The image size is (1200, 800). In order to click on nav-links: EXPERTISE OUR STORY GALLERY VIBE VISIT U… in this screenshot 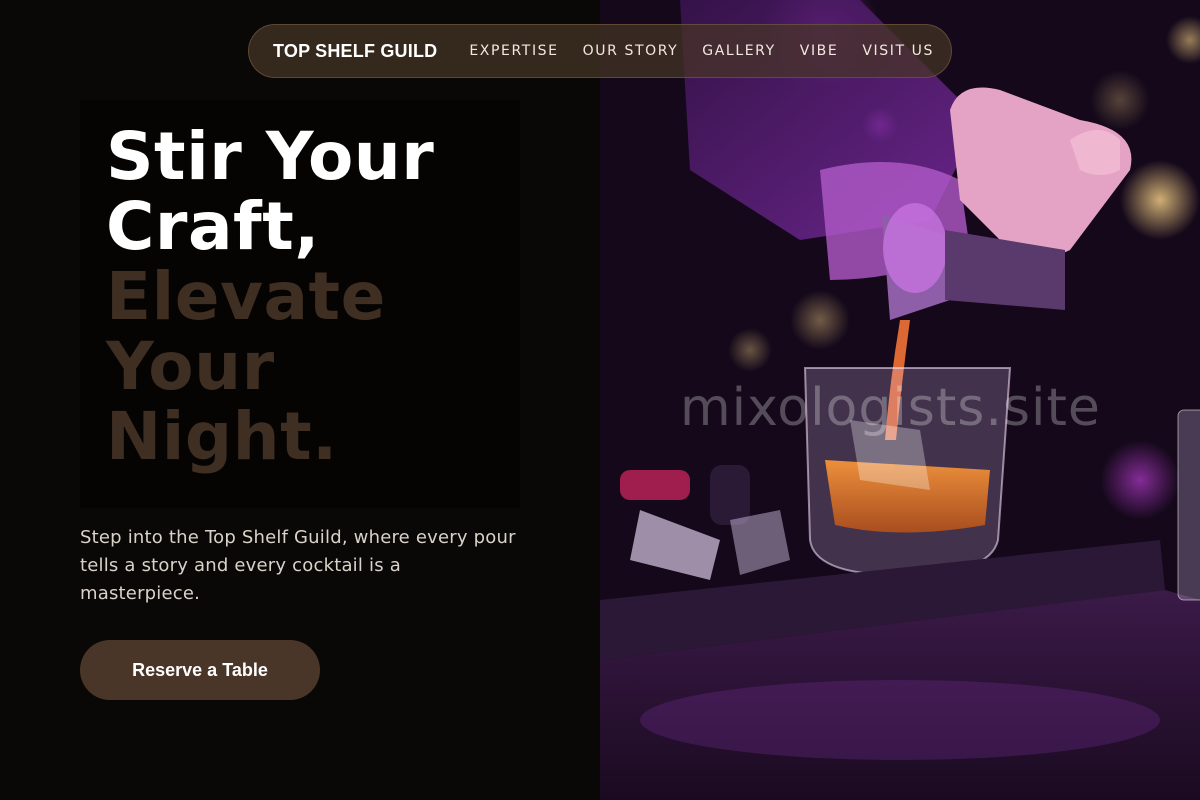, I will do `click(701, 51)`.